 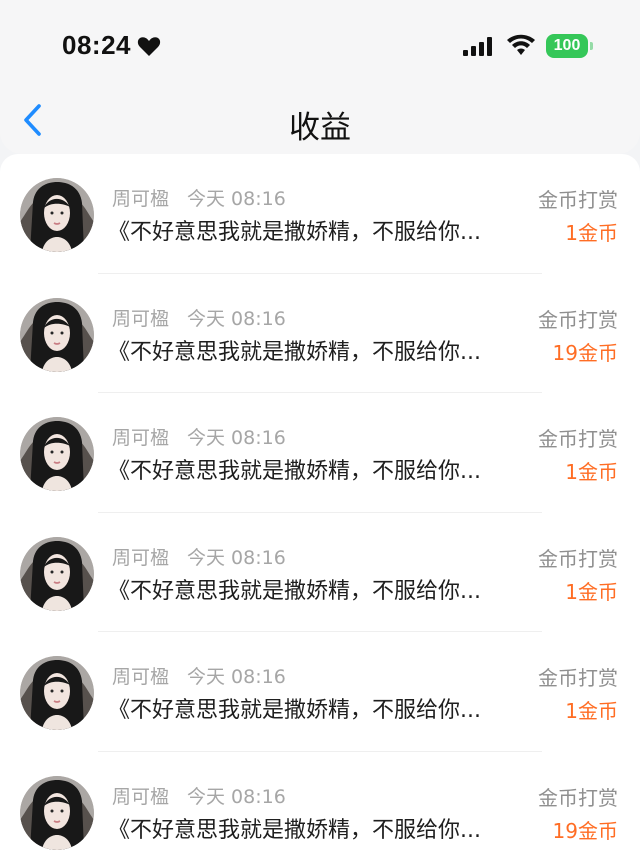 I want to click on heart-icon, so click(x=149, y=46).